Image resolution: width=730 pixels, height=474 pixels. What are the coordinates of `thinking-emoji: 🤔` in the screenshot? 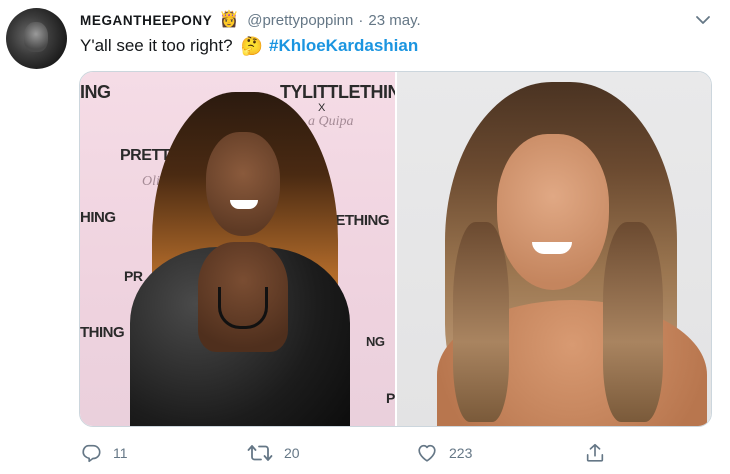 It's located at (251, 46).